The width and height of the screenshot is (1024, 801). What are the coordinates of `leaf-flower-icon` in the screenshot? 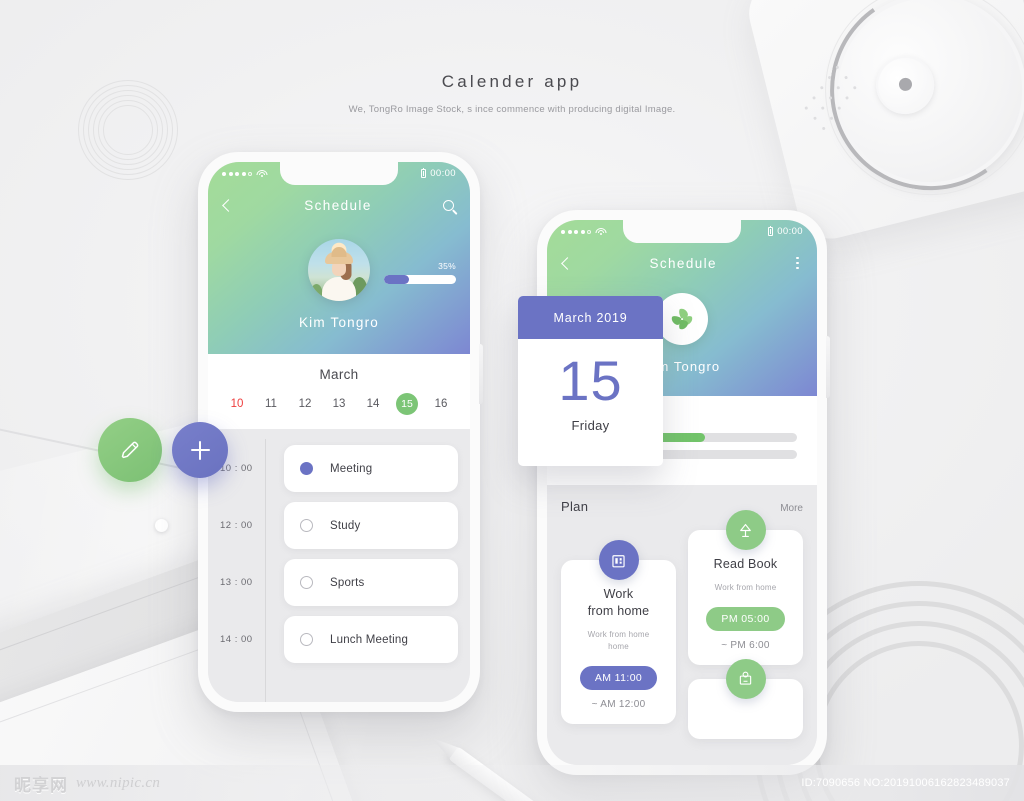 It's located at (682, 319).